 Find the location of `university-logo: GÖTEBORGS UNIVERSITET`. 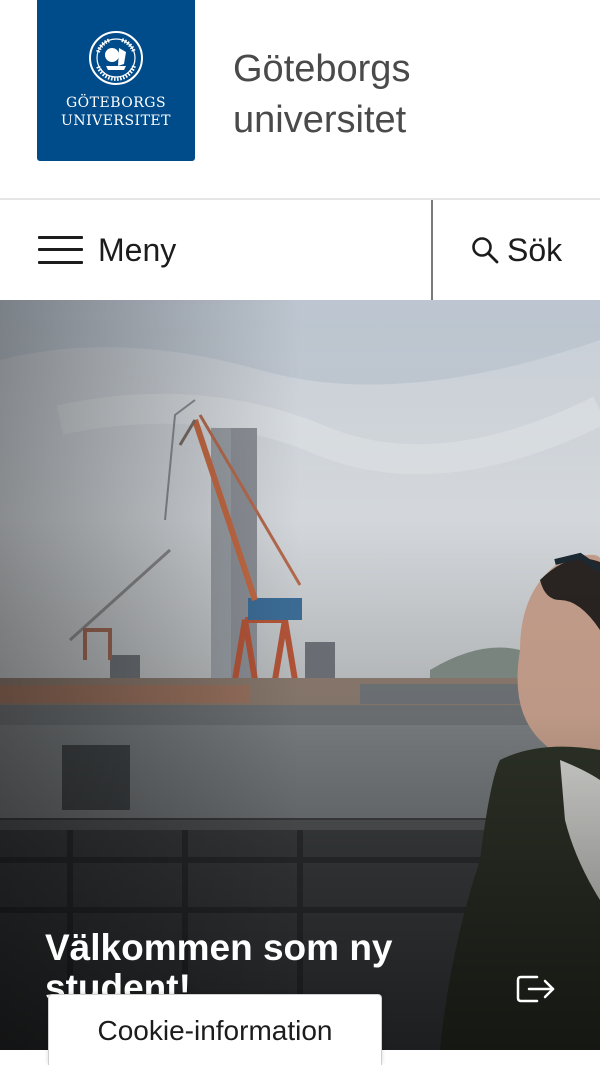

university-logo: GÖTEBORGS UNIVERSITET is located at coordinates (116, 80).